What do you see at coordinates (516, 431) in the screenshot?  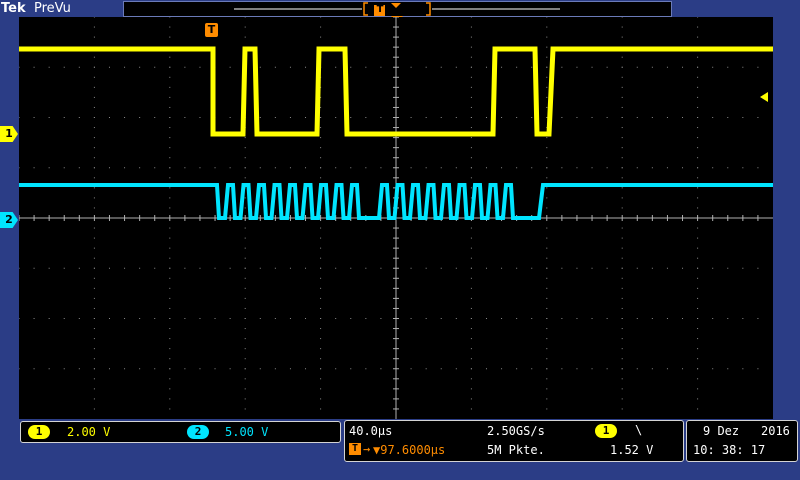 I see `sample-rate: 2.50GS/s` at bounding box center [516, 431].